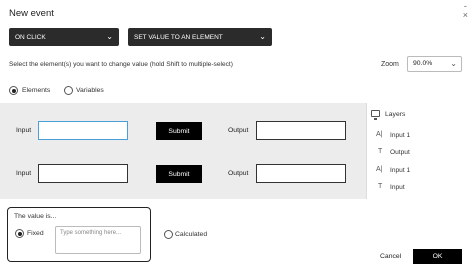 The height and width of the screenshot is (271, 474). I want to click on variables-radio, so click(68, 90).